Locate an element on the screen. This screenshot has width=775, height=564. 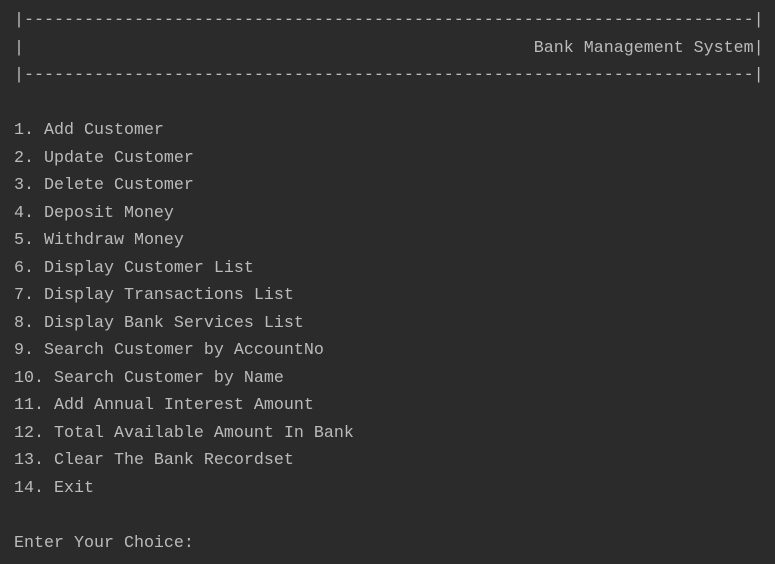
menu-item: 4. Deposit Money is located at coordinates (94, 213).